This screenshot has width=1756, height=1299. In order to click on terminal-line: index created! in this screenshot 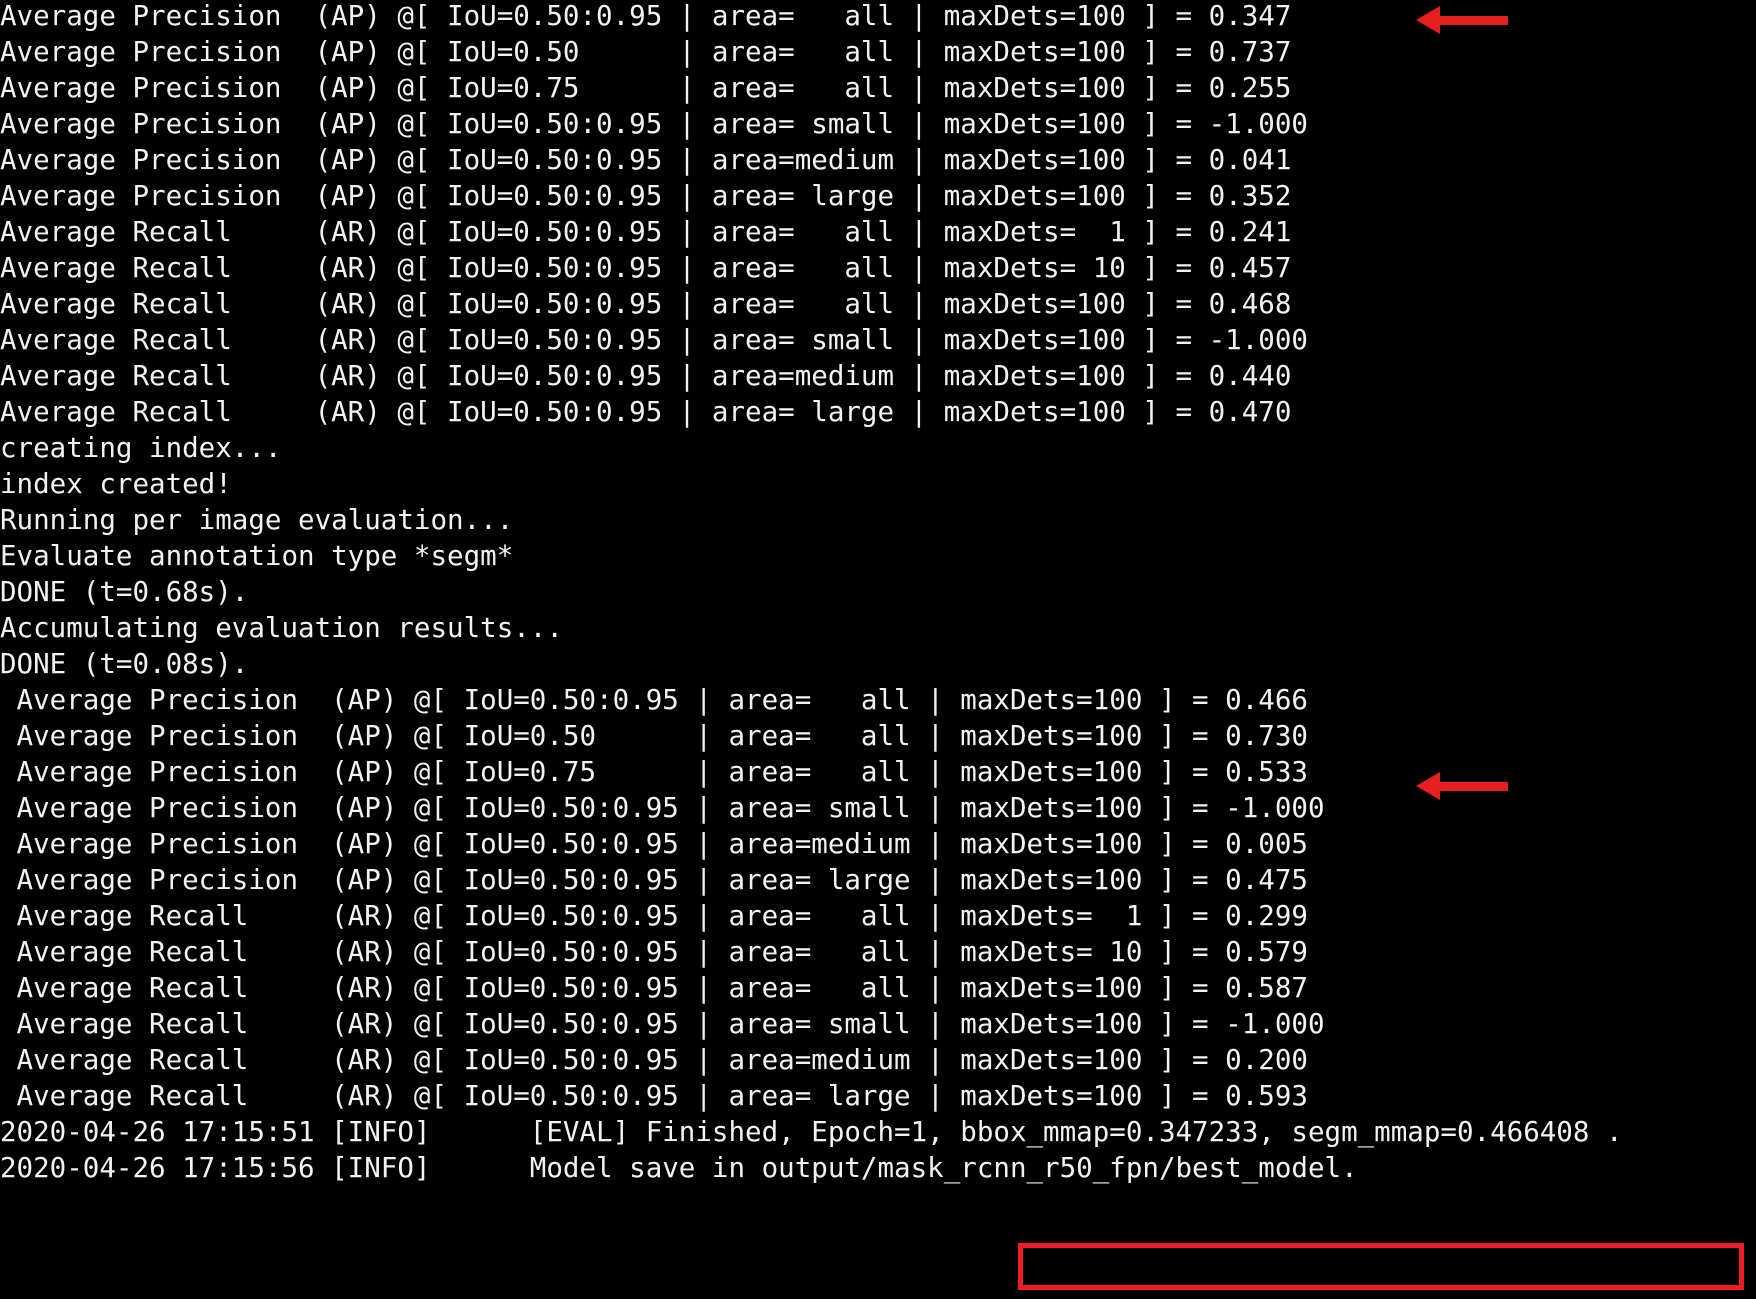, I will do `click(116, 484)`.